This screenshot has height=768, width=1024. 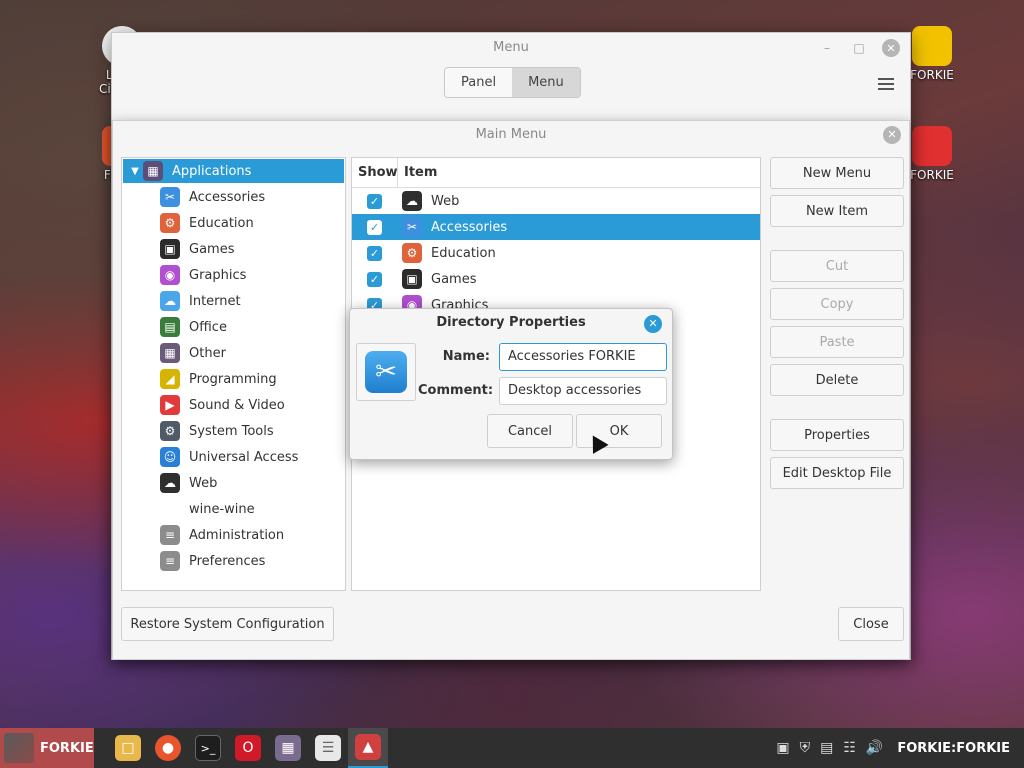 I want to click on tree-item-education: ⚙ Education, so click(x=233, y=223).